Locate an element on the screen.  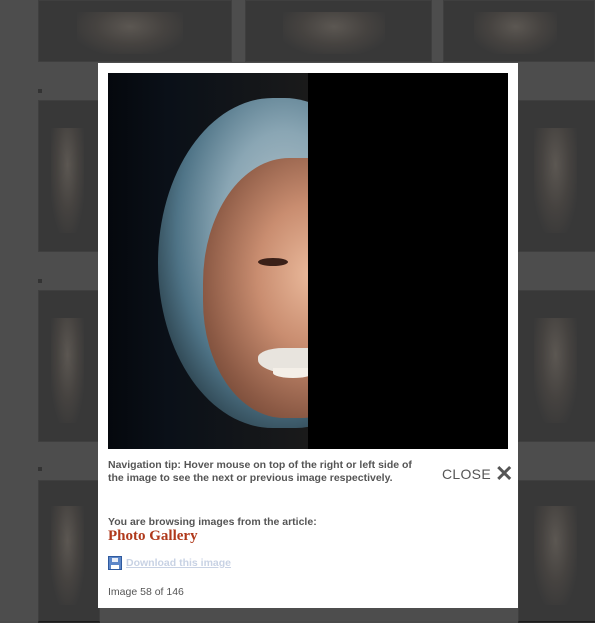
download-link: Download this image is located at coordinates (169, 563).